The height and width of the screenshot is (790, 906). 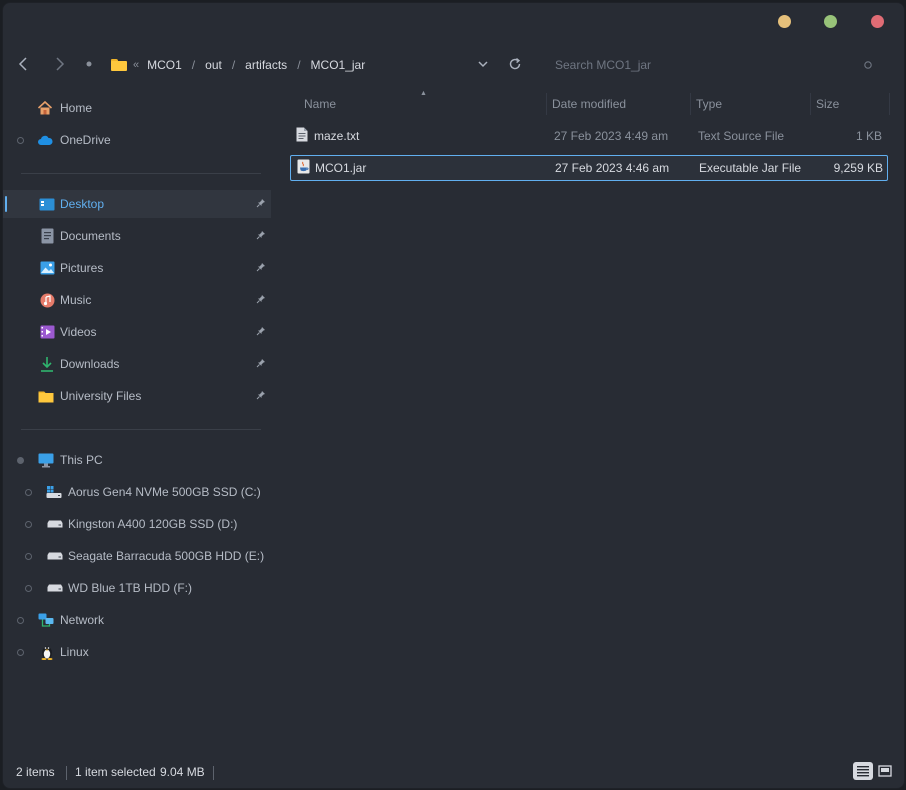 I want to click on system-drive-icon, so click(x=54, y=492).